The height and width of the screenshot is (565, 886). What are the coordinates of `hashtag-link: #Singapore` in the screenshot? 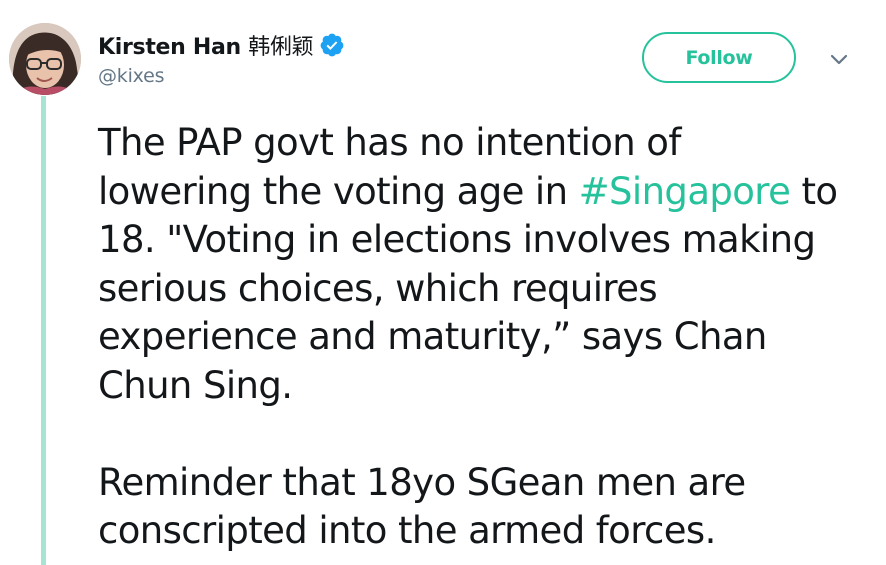 It's located at (685, 191).